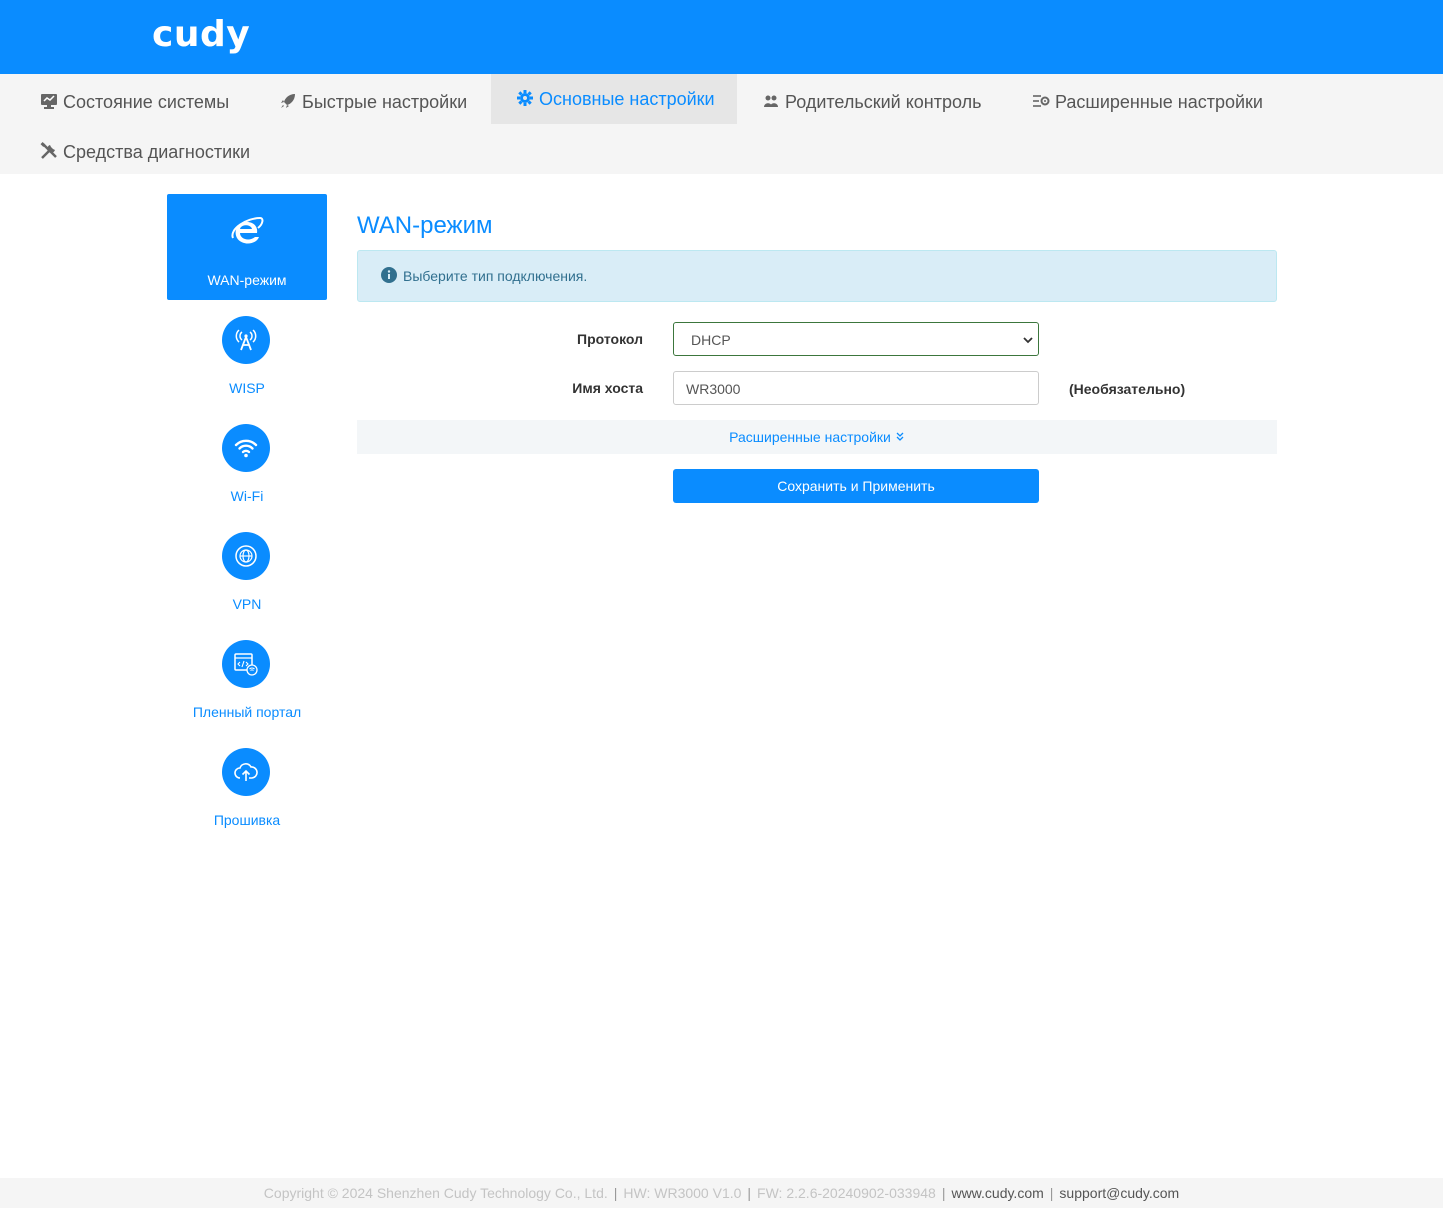 The image size is (1443, 1208). I want to click on sidebar-item-captive-portal: Пленный портал, so click(247, 685).